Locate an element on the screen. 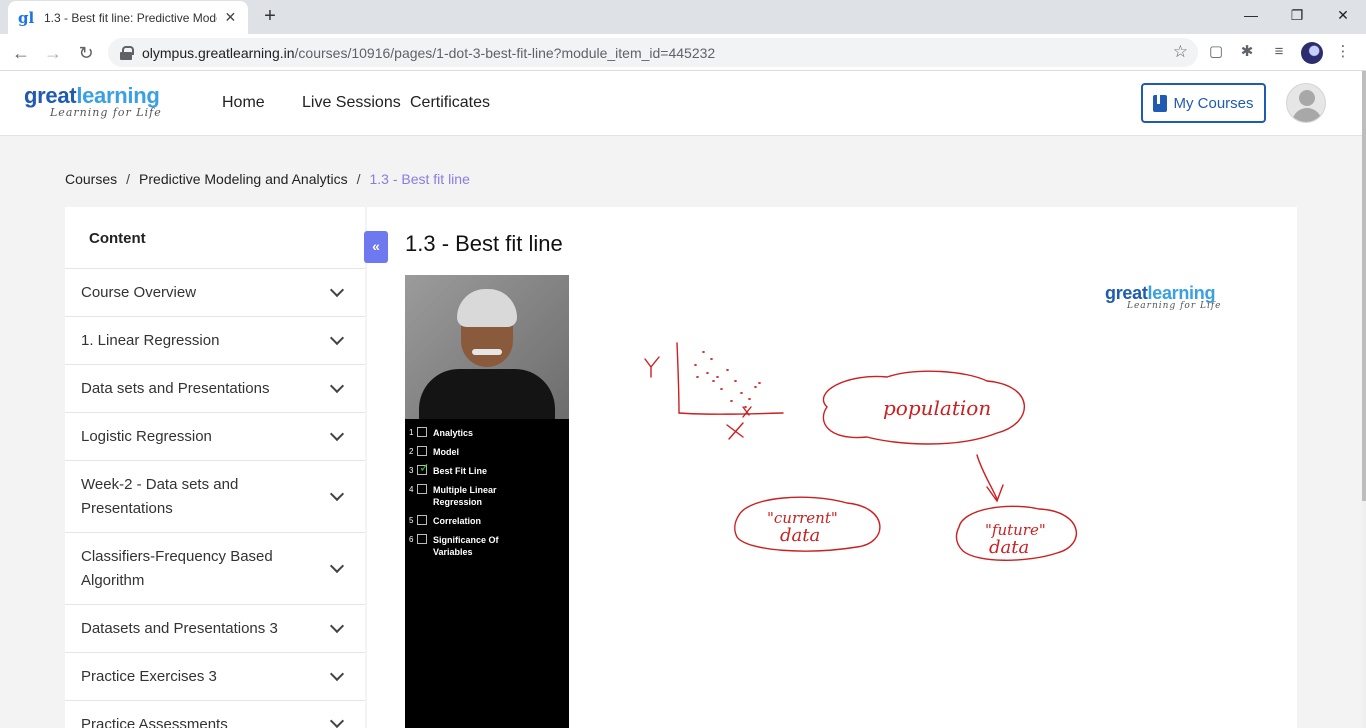 The width and height of the screenshot is (1366, 728). current-data-text: data is located at coordinates (800, 535).